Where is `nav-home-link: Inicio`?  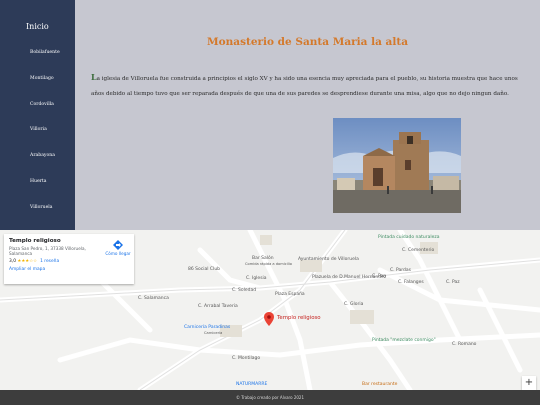
nav-home-link: Inicio is located at coordinates (37, 26).